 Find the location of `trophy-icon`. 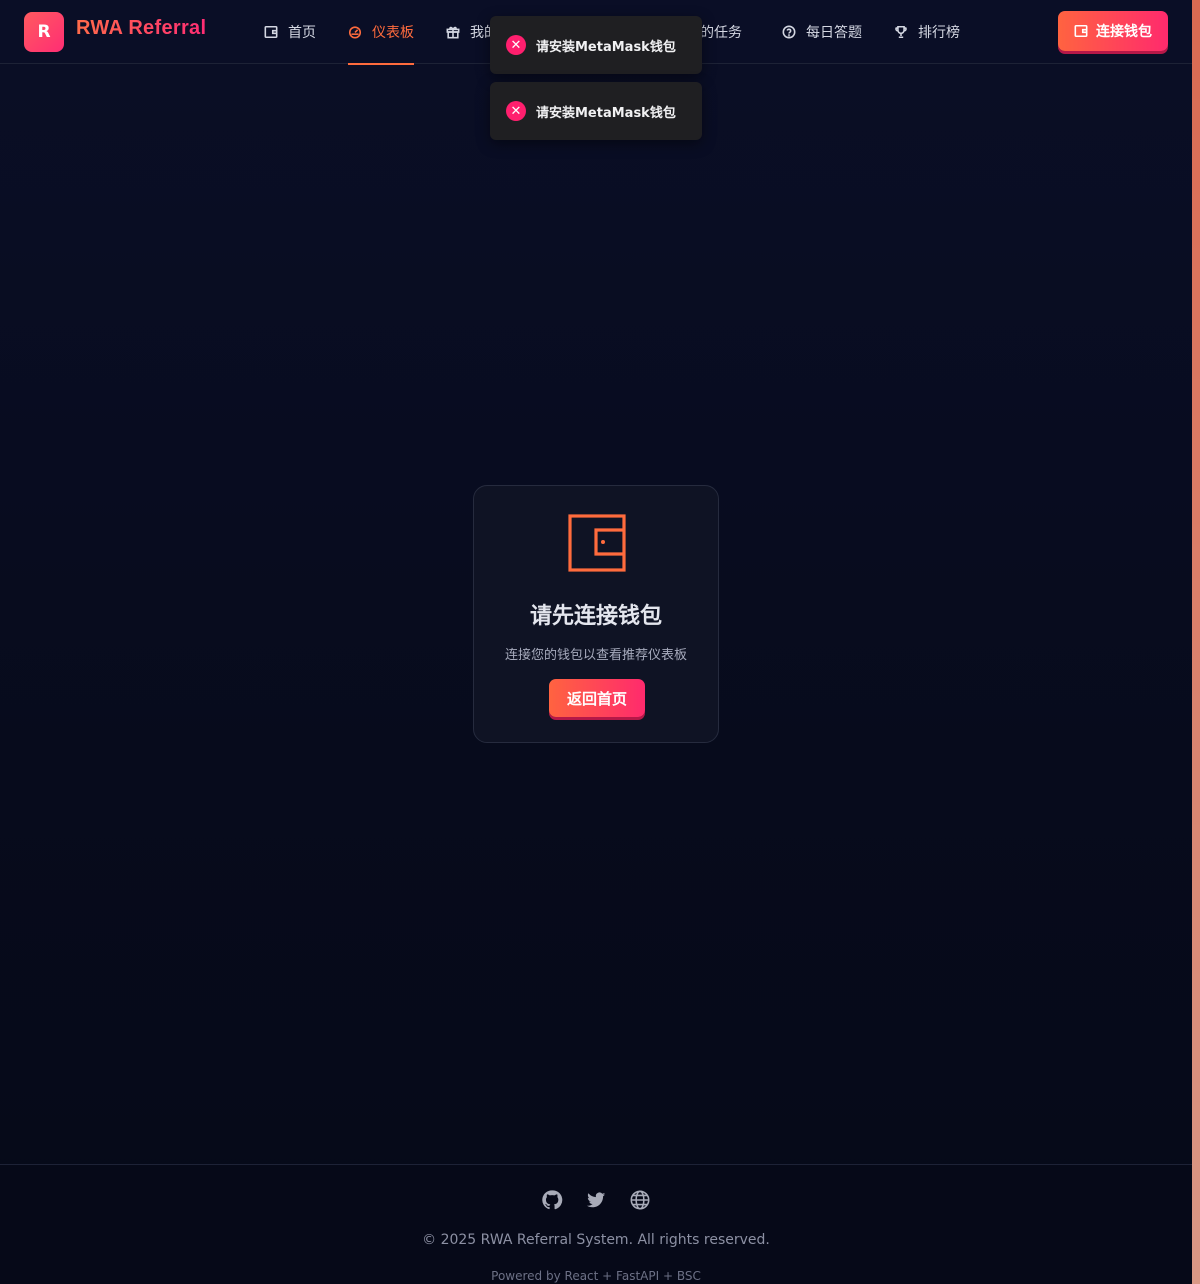

trophy-icon is located at coordinates (901, 32).